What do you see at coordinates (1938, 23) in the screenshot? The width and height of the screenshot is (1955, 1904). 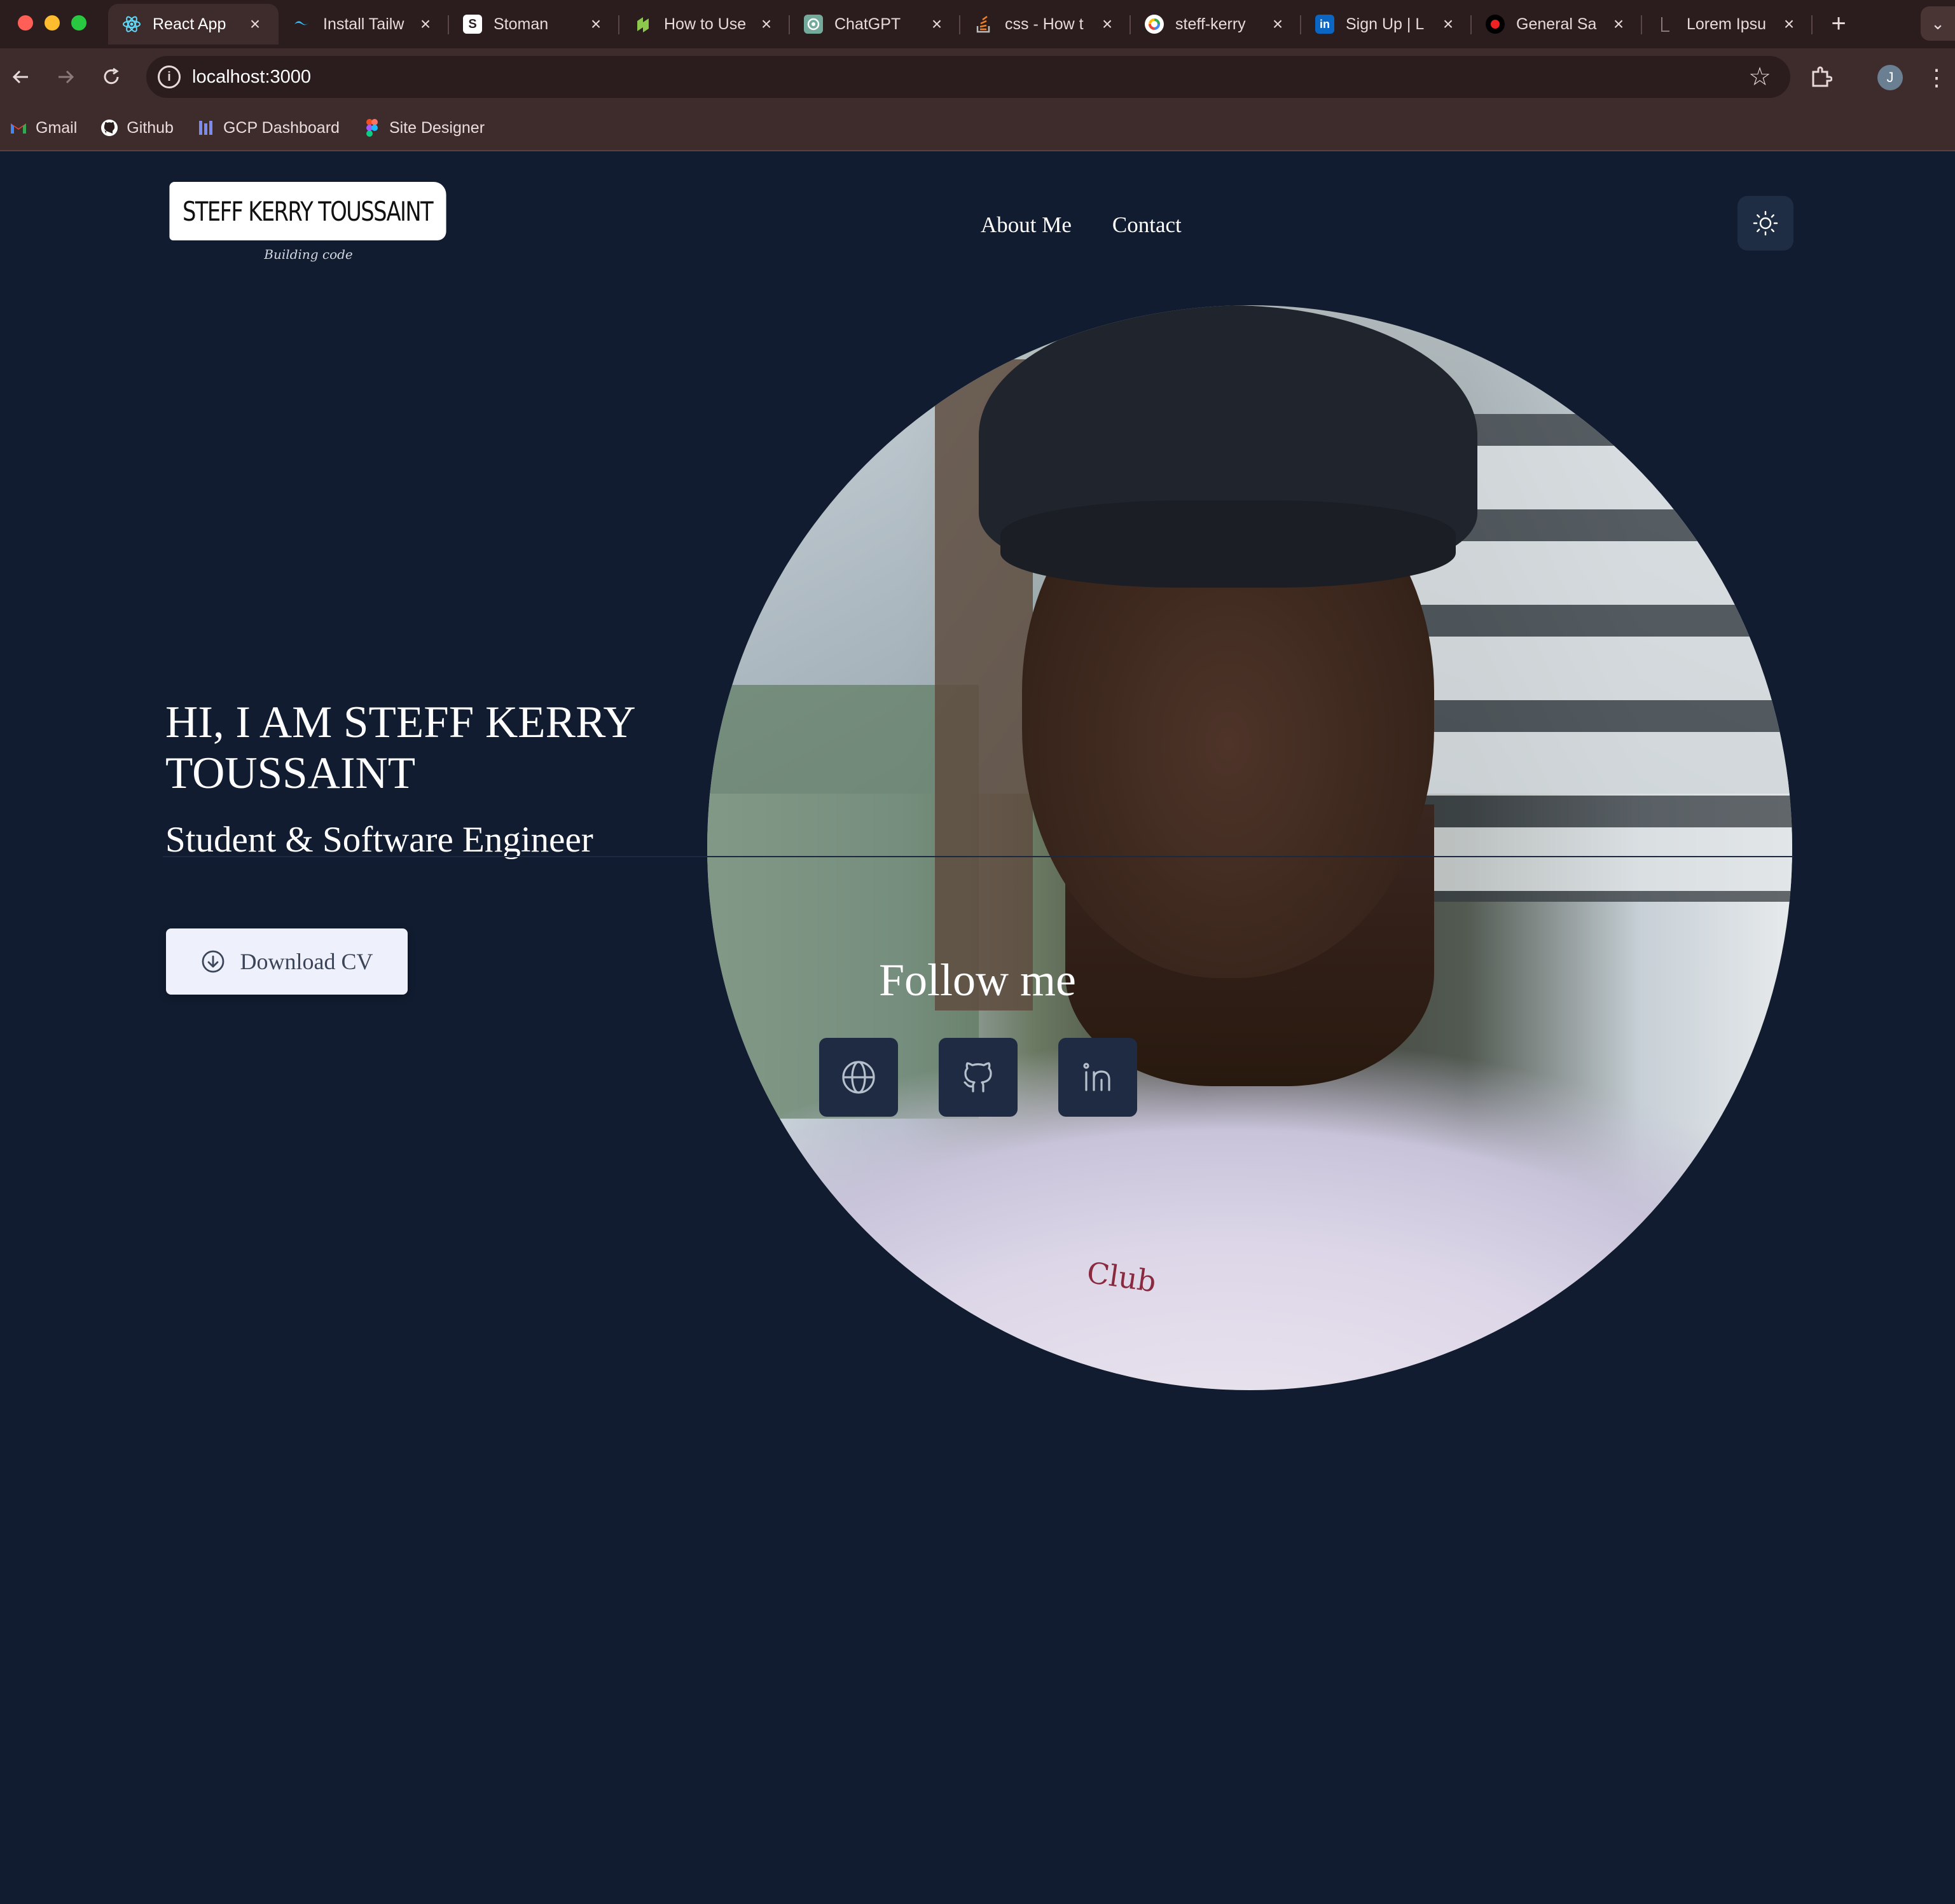 I see `tab-search-button: ⌄` at bounding box center [1938, 23].